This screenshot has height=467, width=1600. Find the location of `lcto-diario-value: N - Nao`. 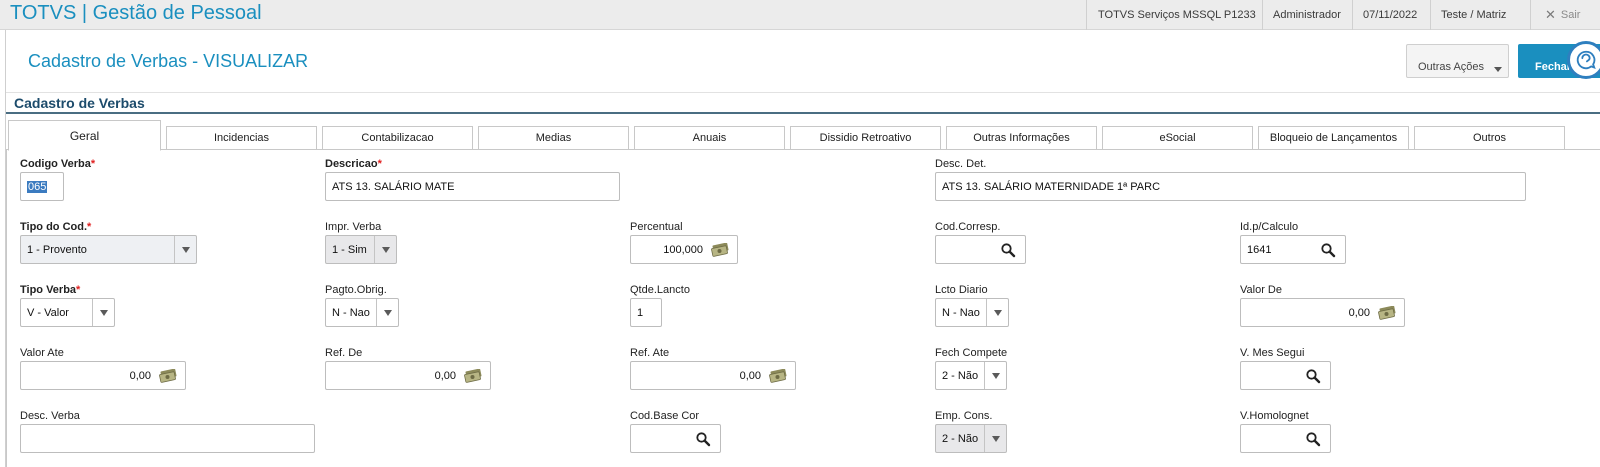

lcto-diario-value: N - Nao is located at coordinates (961, 312).